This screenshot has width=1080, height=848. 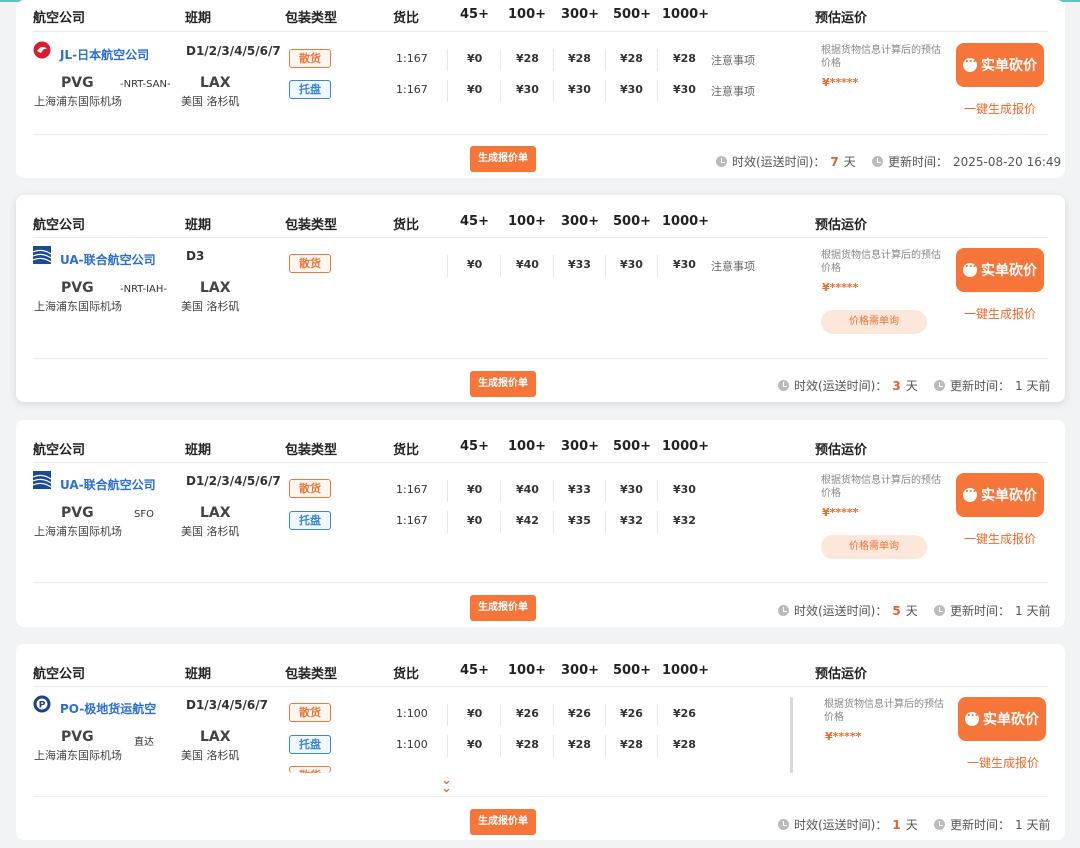 What do you see at coordinates (527, 744) in the screenshot?
I see `rate-100: ¥28` at bounding box center [527, 744].